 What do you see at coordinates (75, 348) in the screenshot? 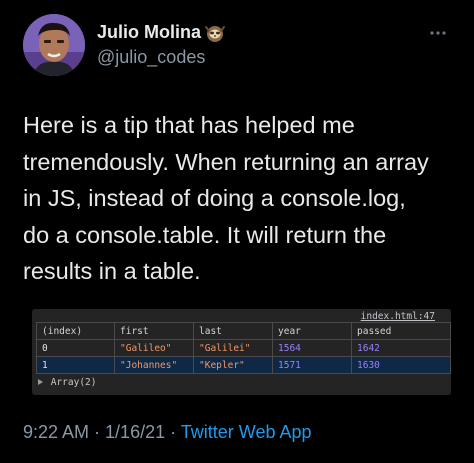
I see `table-cell: 0` at bounding box center [75, 348].